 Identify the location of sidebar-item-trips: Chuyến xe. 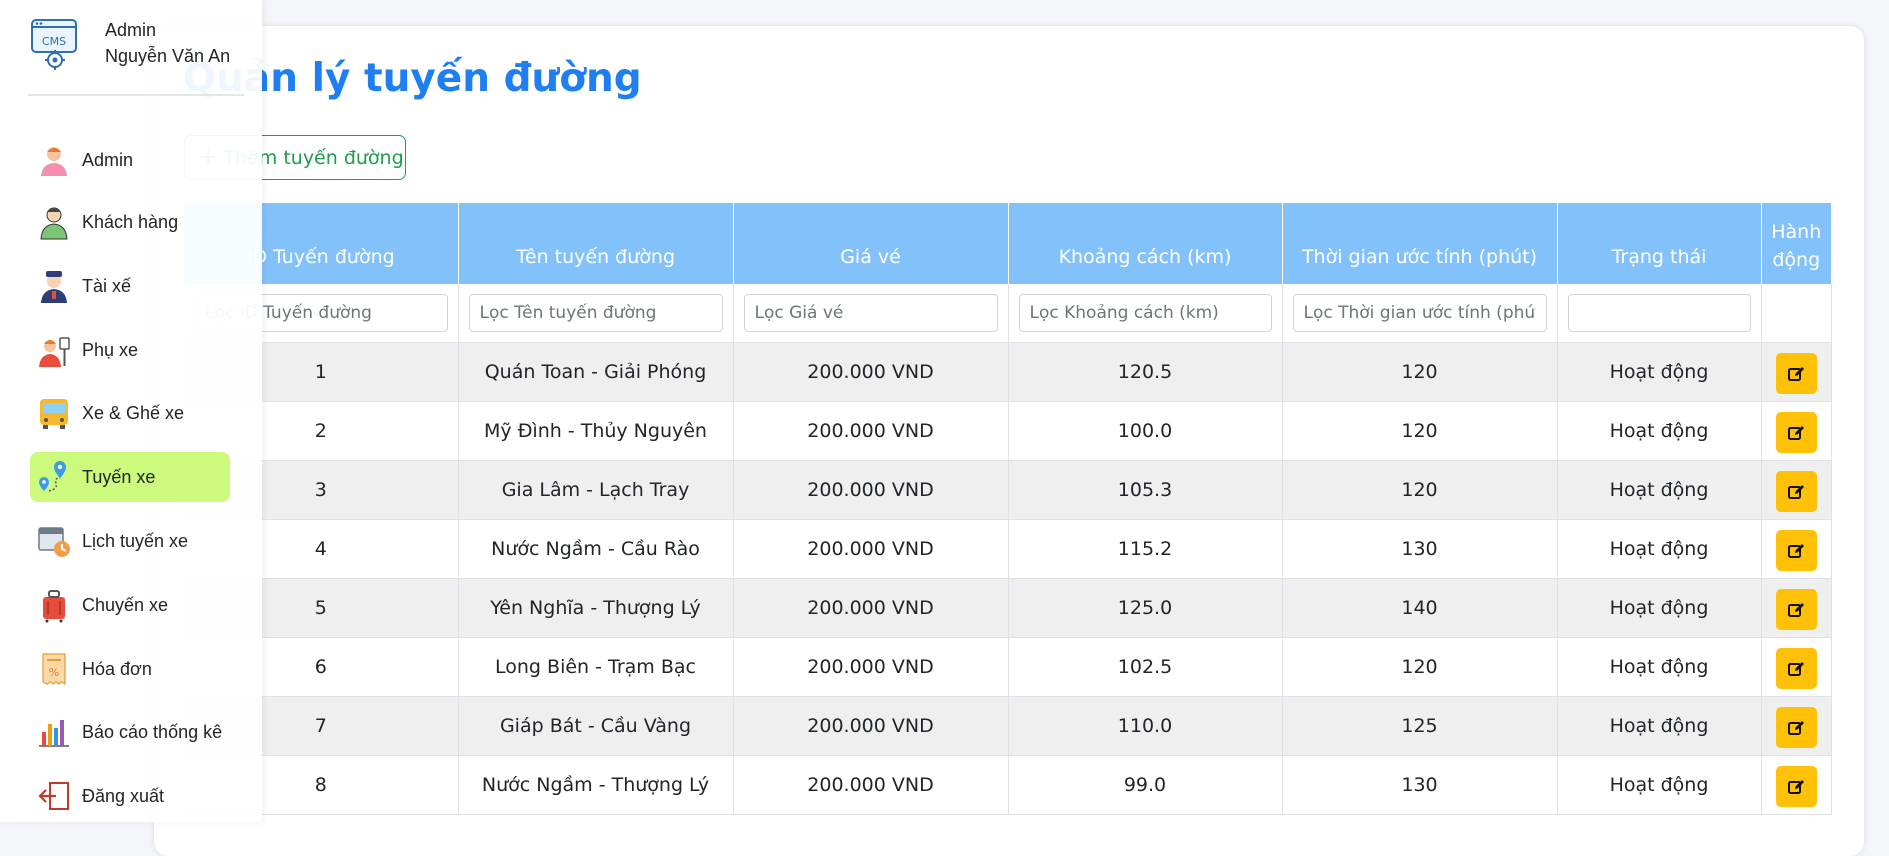
(130, 605).